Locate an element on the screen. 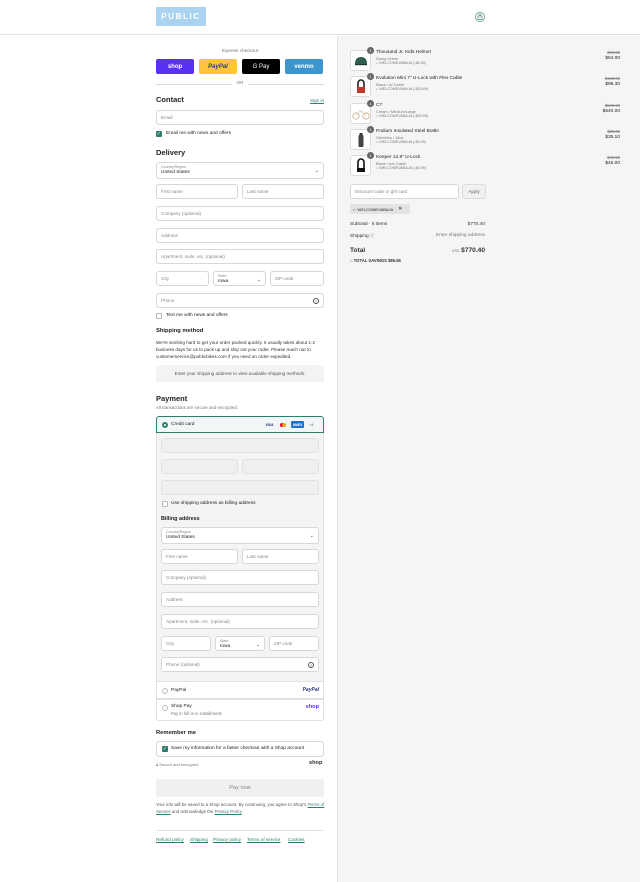  state-select: State Iowa ⌄ is located at coordinates (239, 278).